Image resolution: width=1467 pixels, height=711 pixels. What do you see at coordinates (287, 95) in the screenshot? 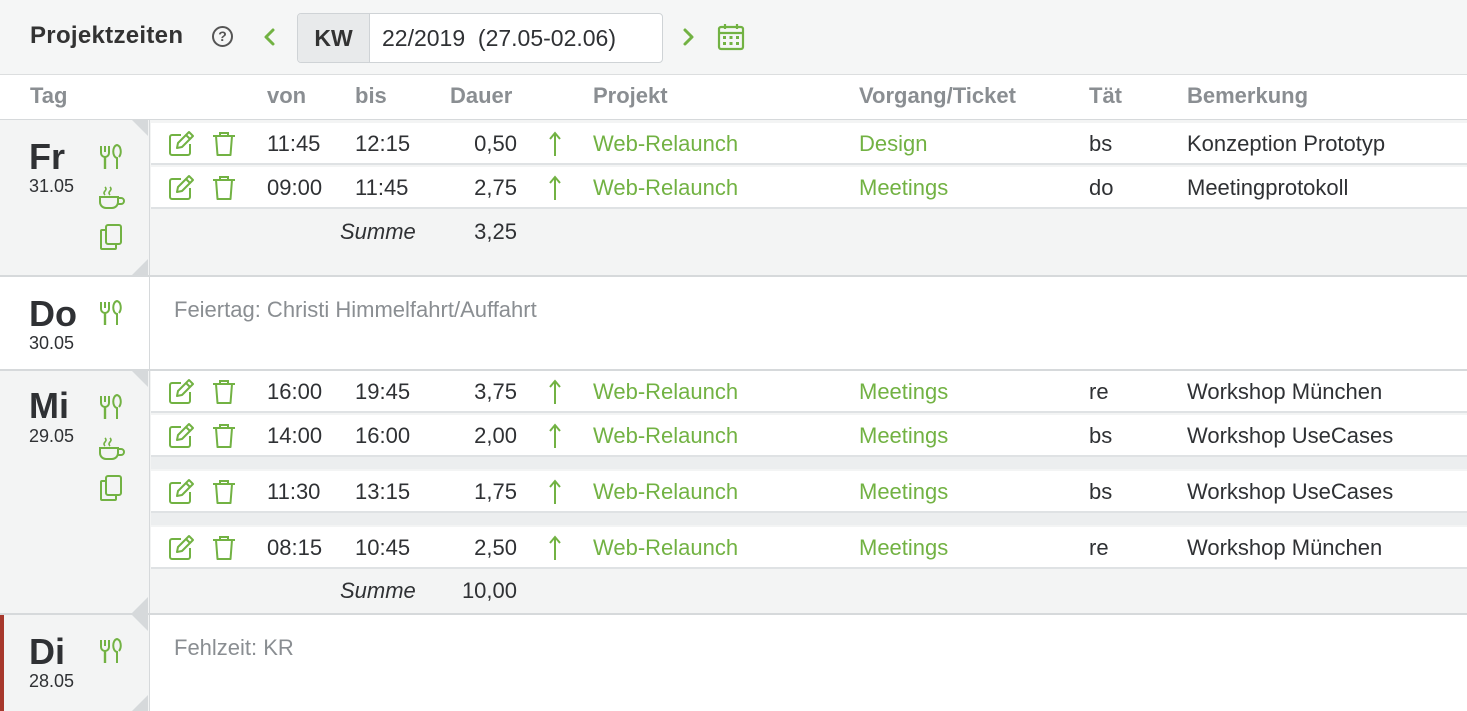
I see `col-von: von` at bounding box center [287, 95].